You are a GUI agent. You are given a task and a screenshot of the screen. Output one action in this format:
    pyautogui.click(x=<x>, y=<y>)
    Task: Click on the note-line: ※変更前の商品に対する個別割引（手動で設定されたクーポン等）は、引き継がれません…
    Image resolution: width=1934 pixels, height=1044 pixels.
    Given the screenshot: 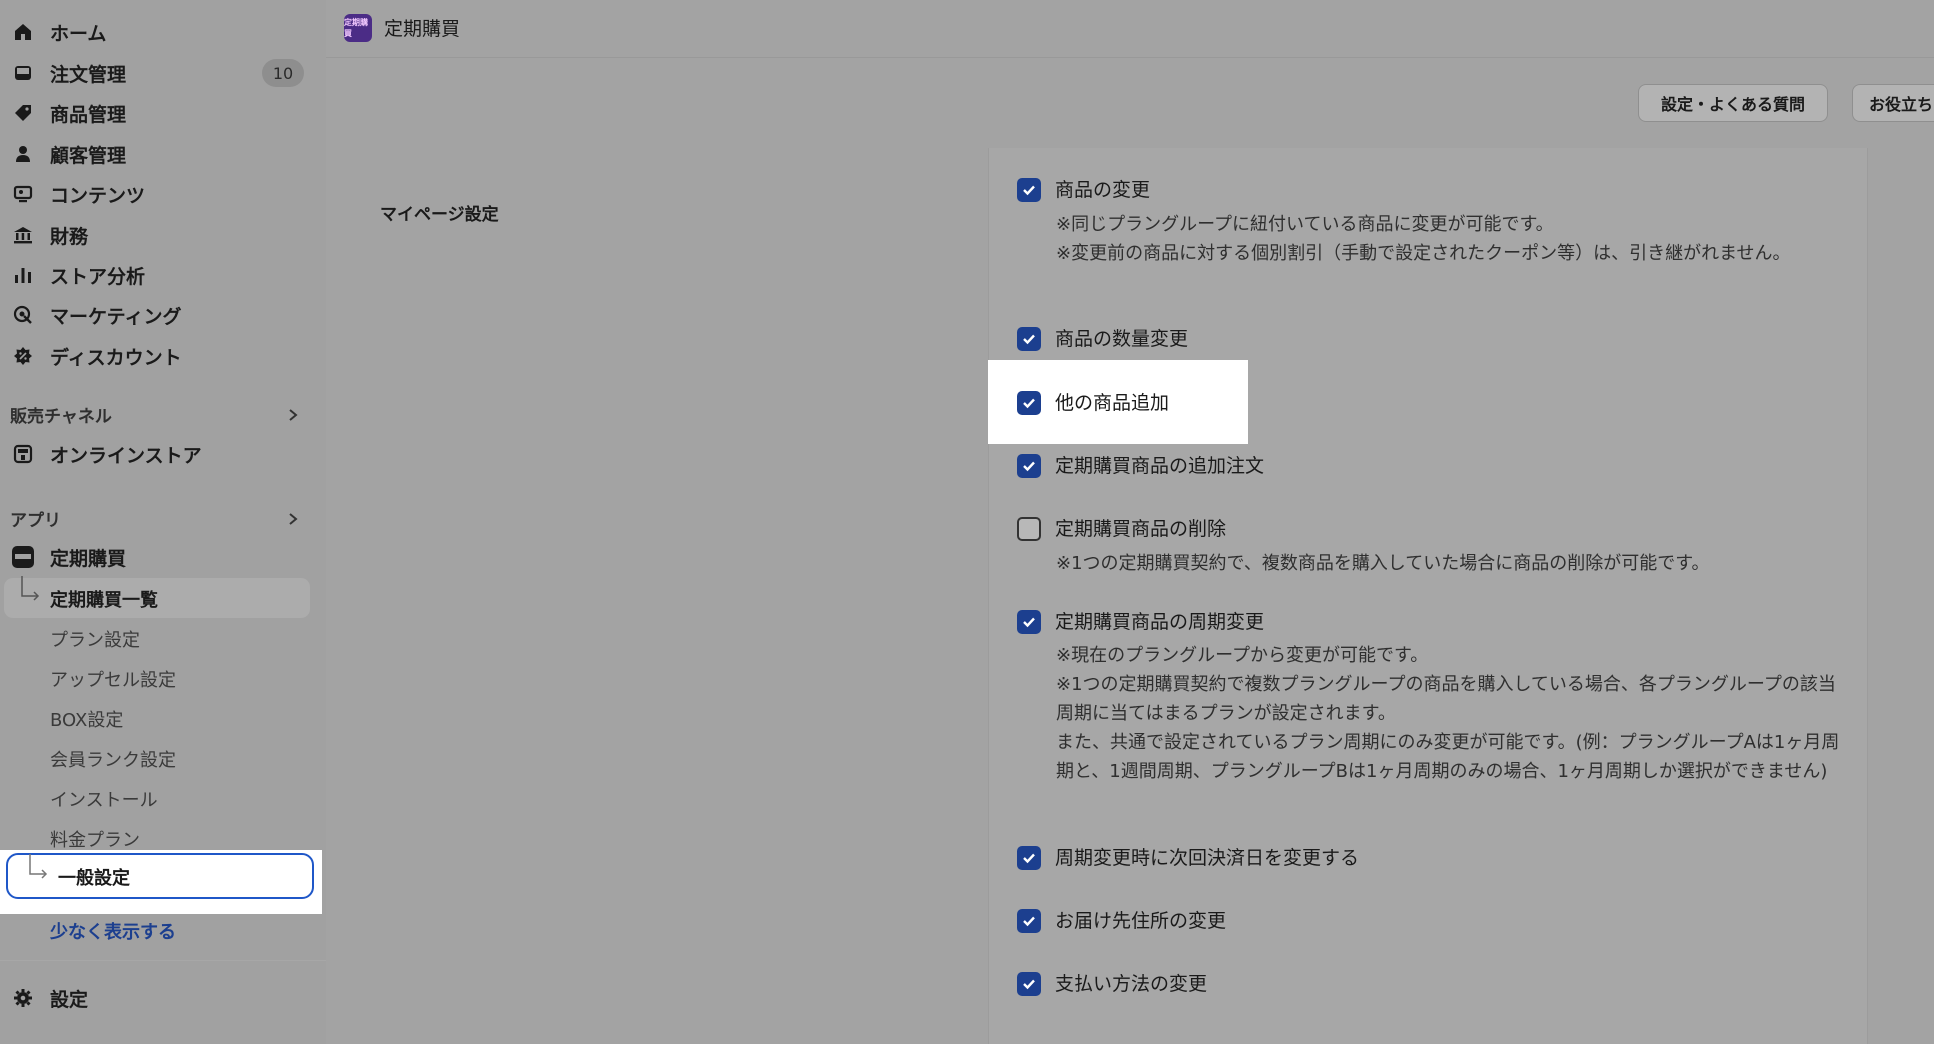 What is the action you would take?
    pyautogui.click(x=1423, y=253)
    